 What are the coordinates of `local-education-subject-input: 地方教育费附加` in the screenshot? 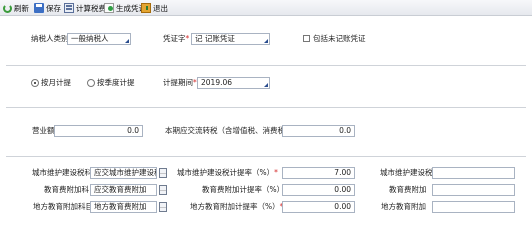 It's located at (123, 207).